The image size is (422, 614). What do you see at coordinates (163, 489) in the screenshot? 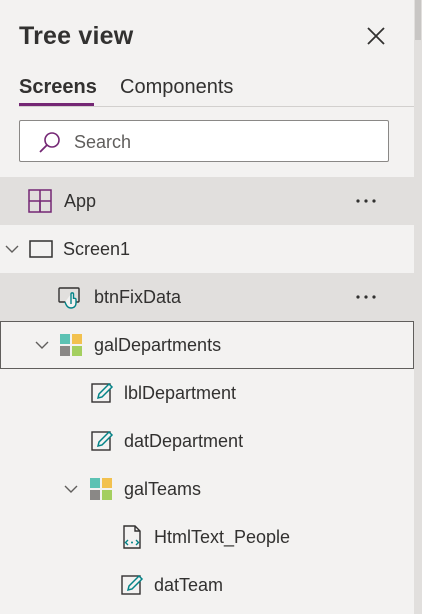
I see `tree-item-label: galTeams` at bounding box center [163, 489].